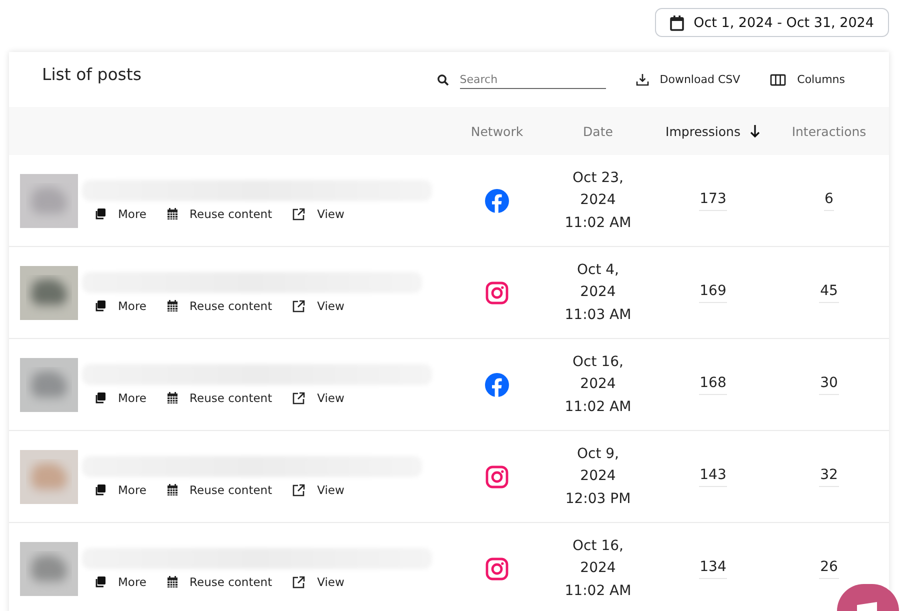 The image size is (901, 611). I want to click on column-header: Network, so click(497, 131).